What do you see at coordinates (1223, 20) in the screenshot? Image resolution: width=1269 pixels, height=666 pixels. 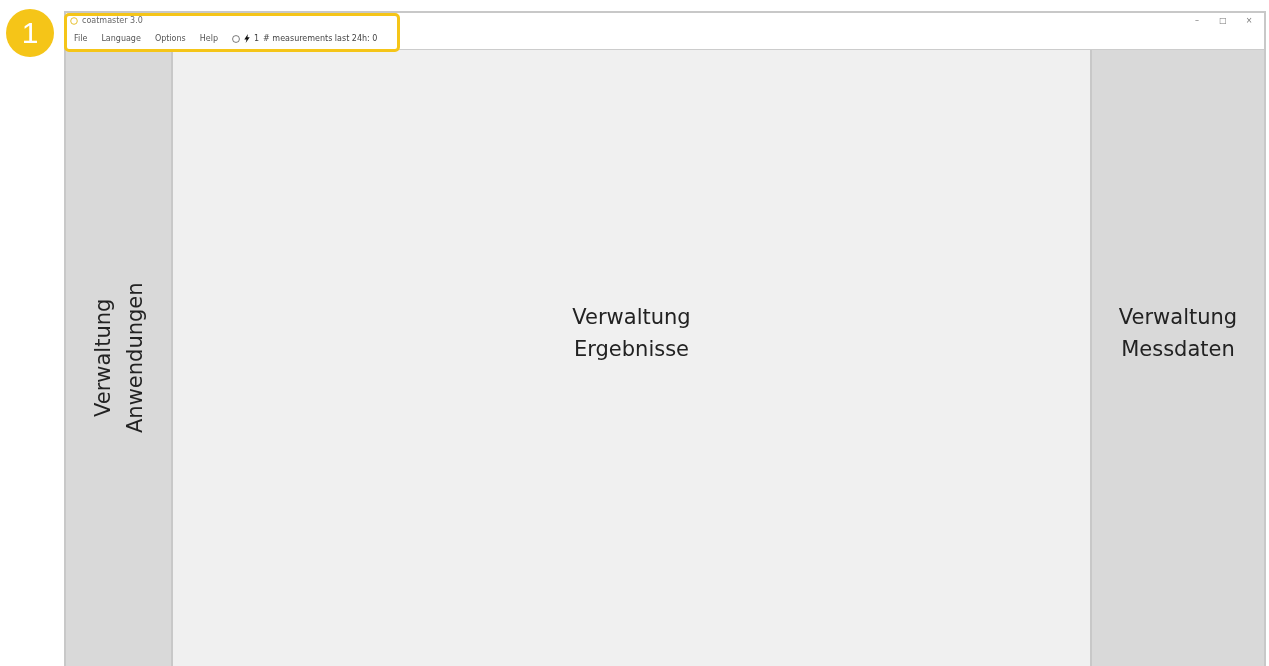 I see `window-control: □` at bounding box center [1223, 20].